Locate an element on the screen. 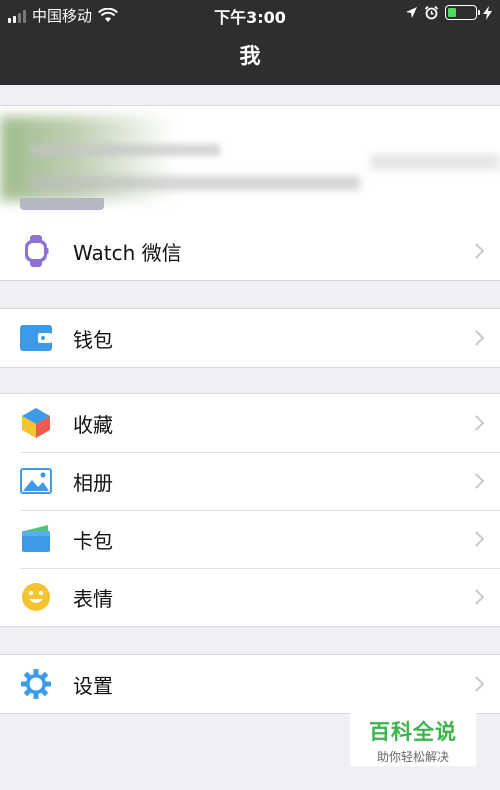 The height and width of the screenshot is (790, 500). wallet-group: 钱包 is located at coordinates (250, 338).